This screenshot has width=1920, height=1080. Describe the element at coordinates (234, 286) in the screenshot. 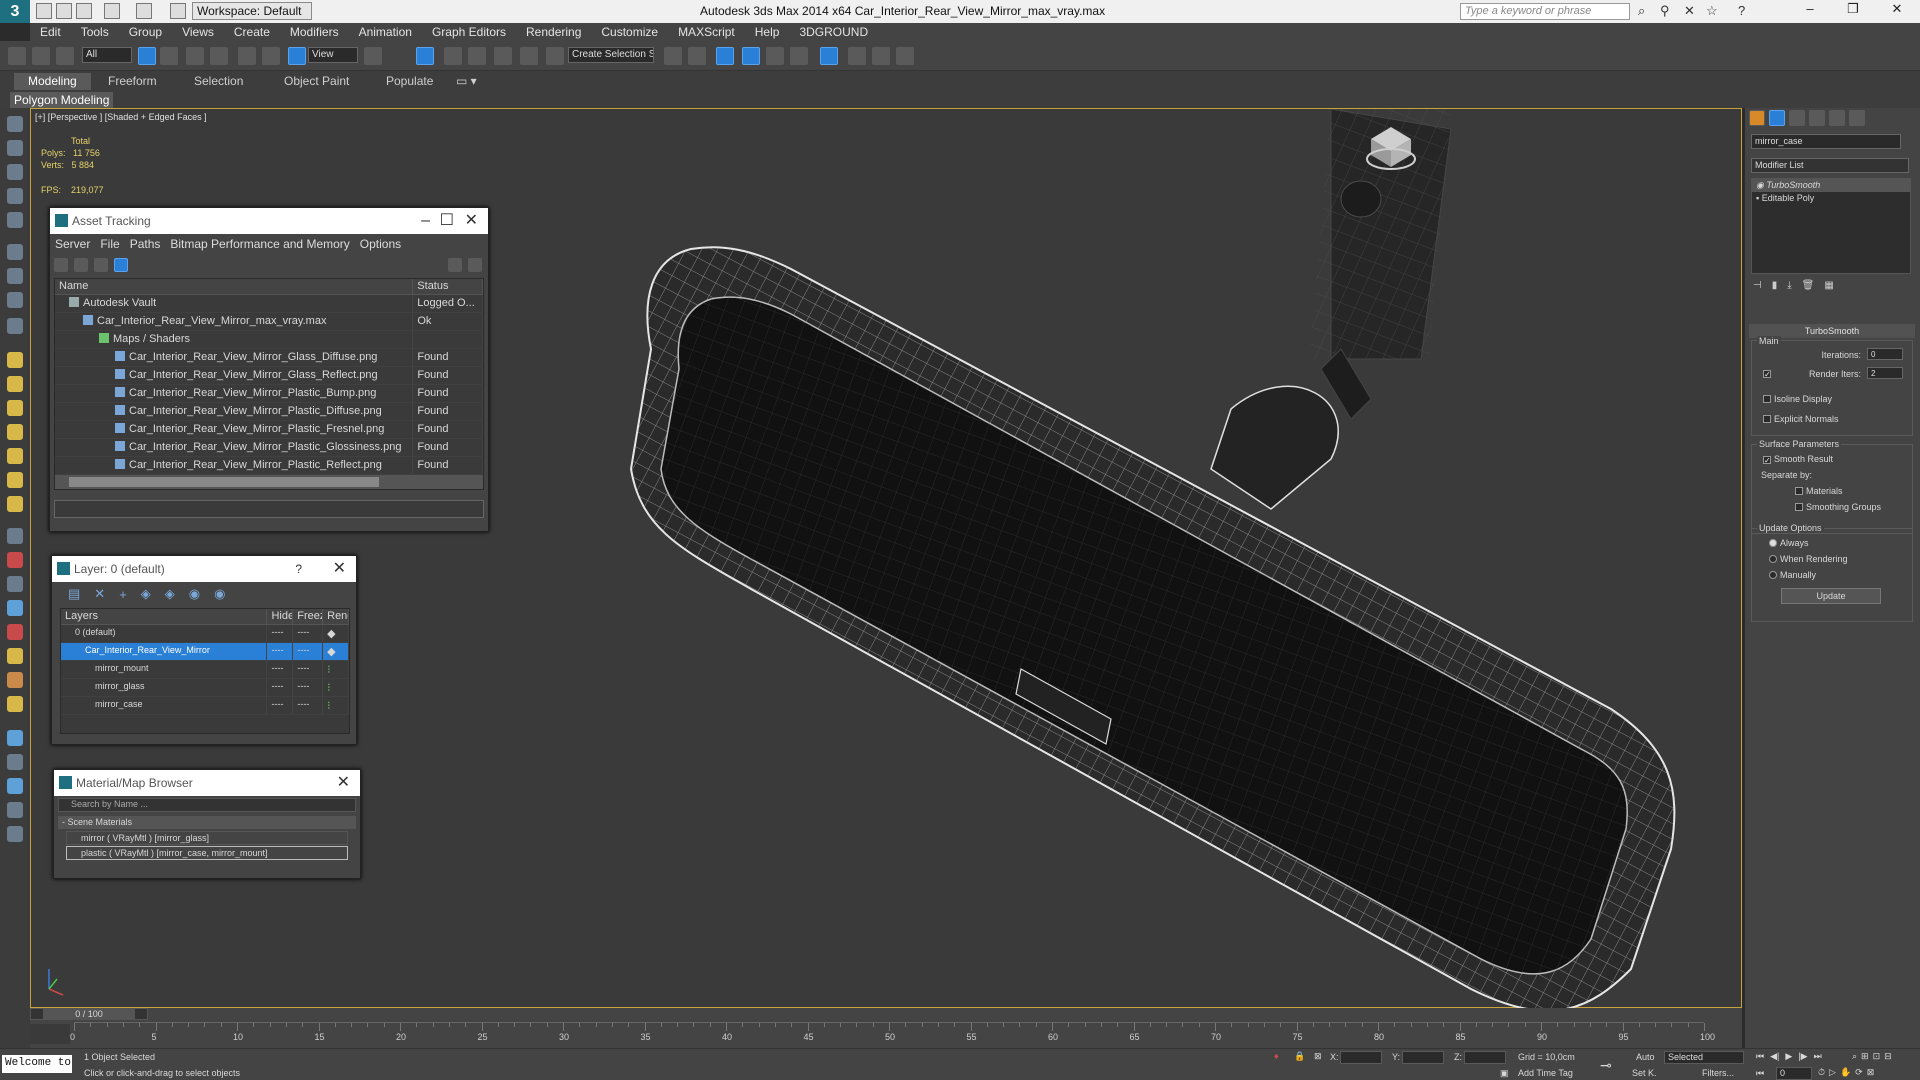

I see `column-name: Name` at that location.